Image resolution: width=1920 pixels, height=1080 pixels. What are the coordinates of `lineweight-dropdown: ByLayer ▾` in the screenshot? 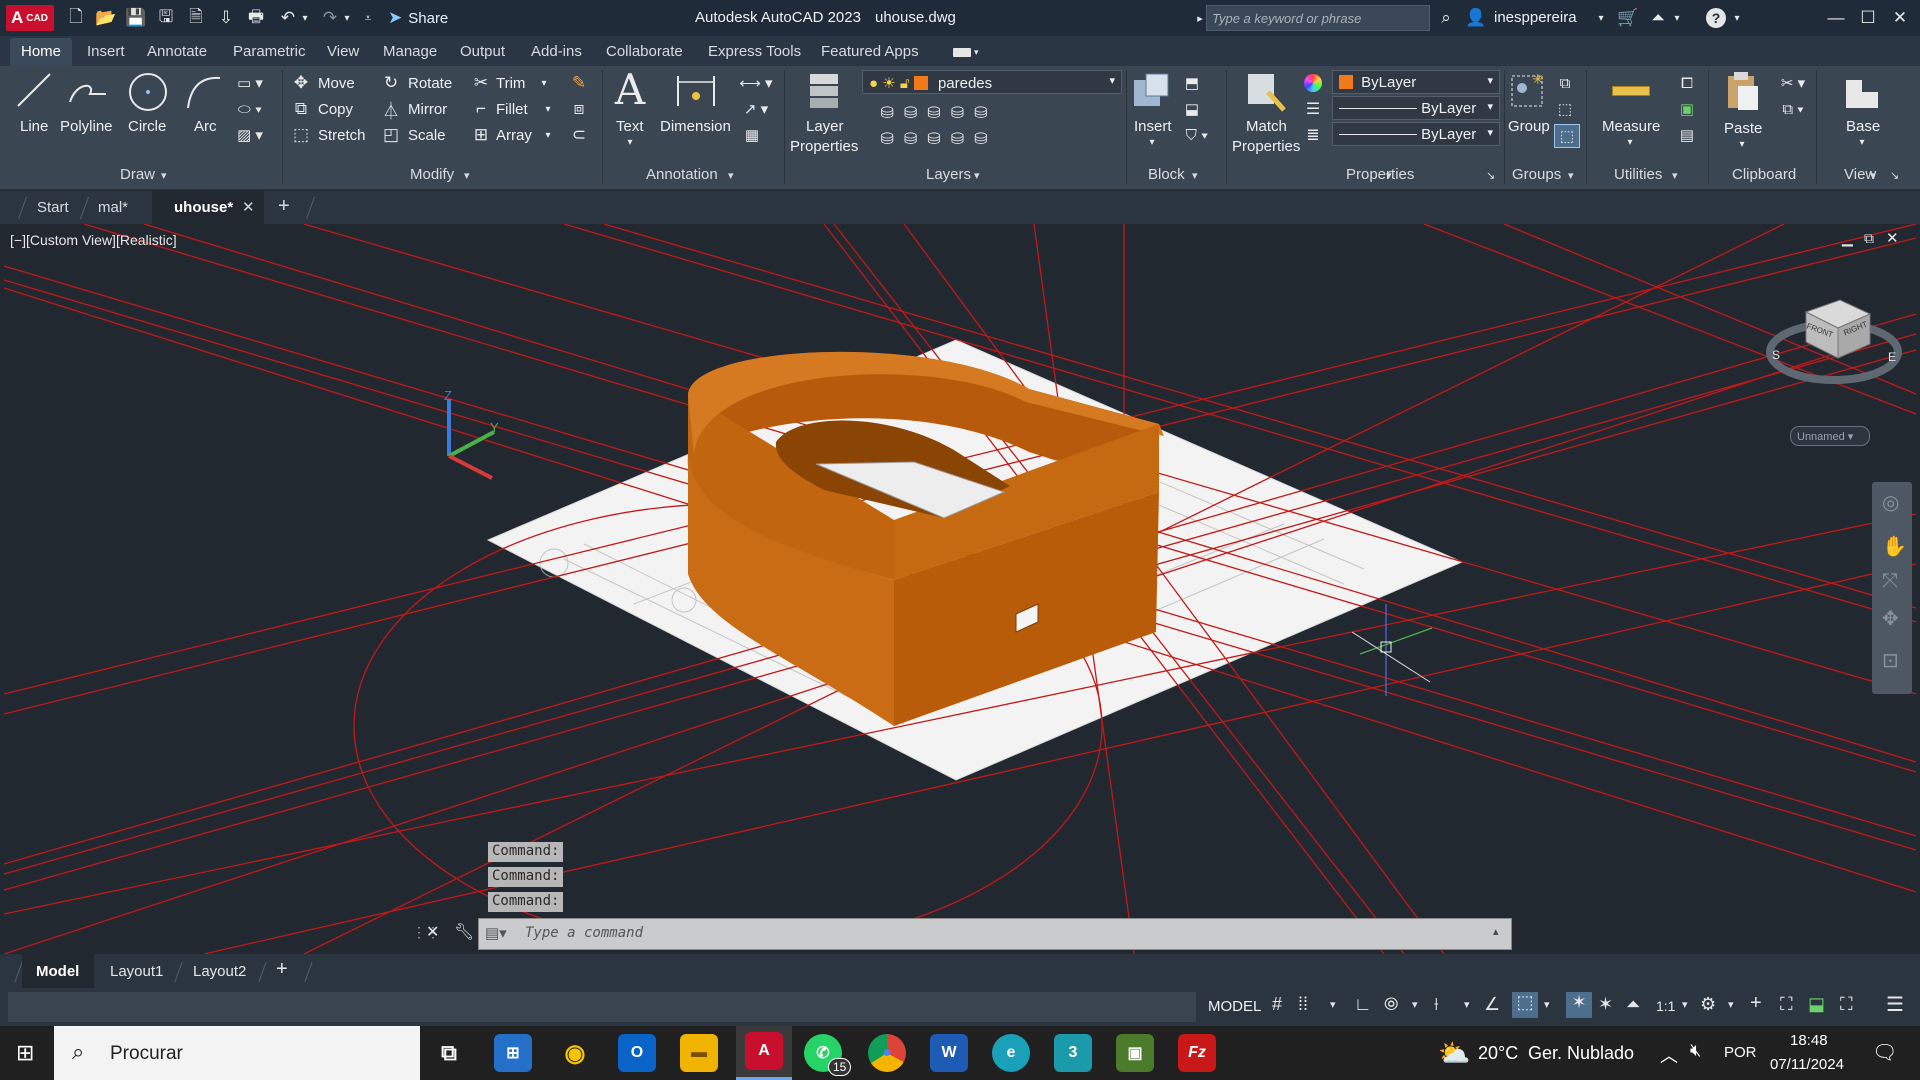 It's located at (1416, 134).